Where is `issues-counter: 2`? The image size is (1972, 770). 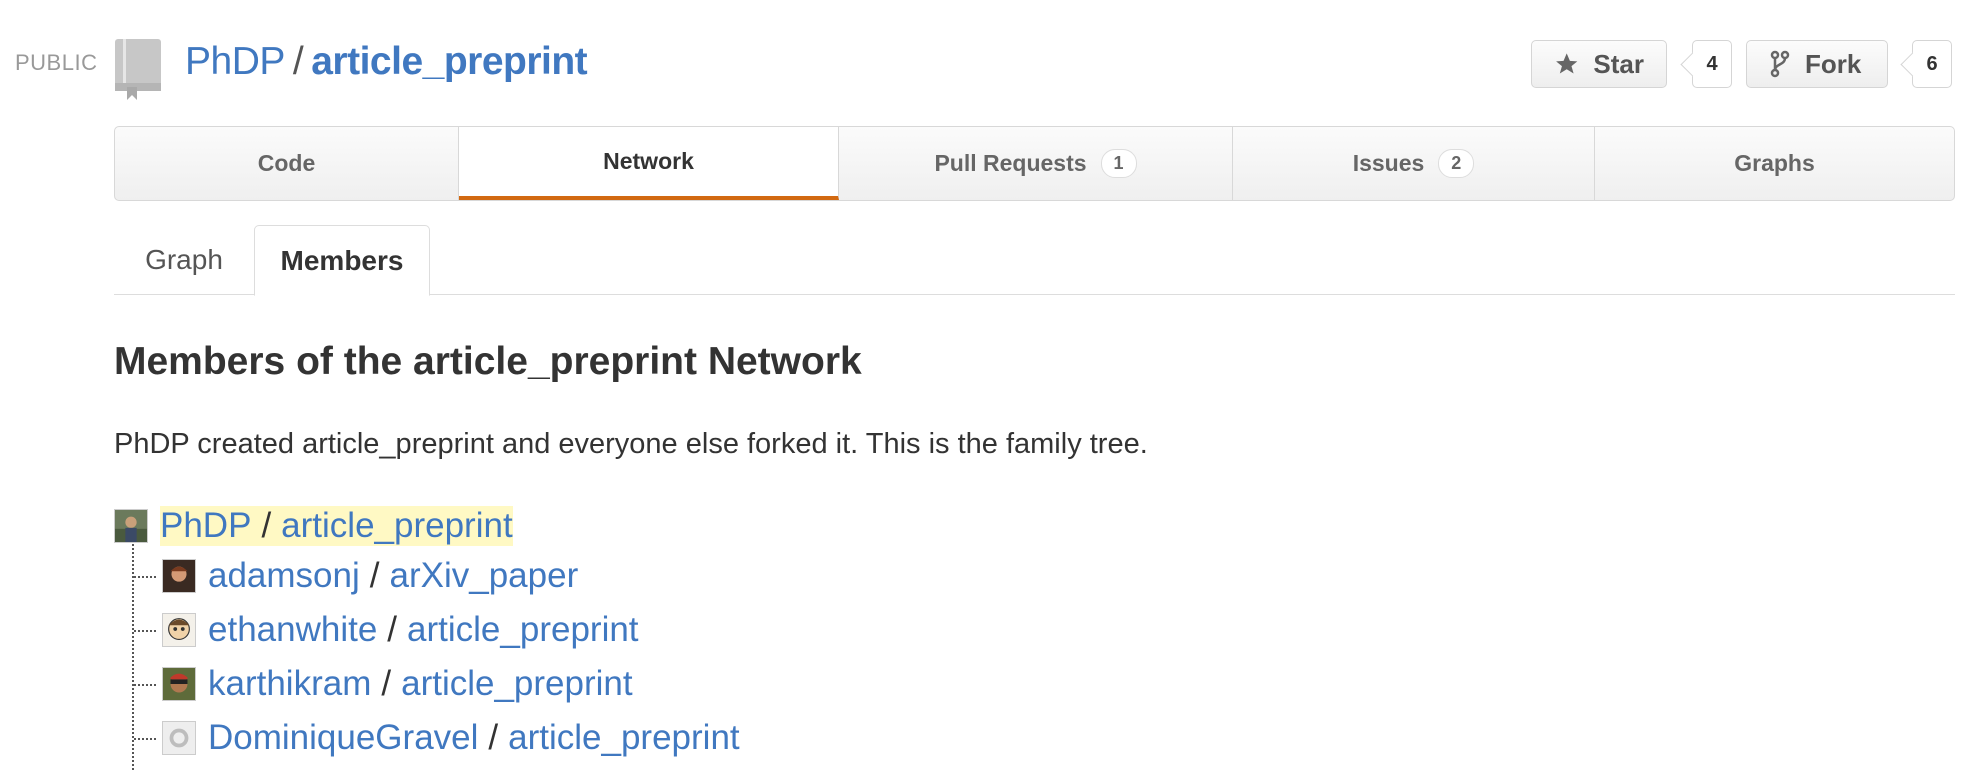 issues-counter: 2 is located at coordinates (1456, 163).